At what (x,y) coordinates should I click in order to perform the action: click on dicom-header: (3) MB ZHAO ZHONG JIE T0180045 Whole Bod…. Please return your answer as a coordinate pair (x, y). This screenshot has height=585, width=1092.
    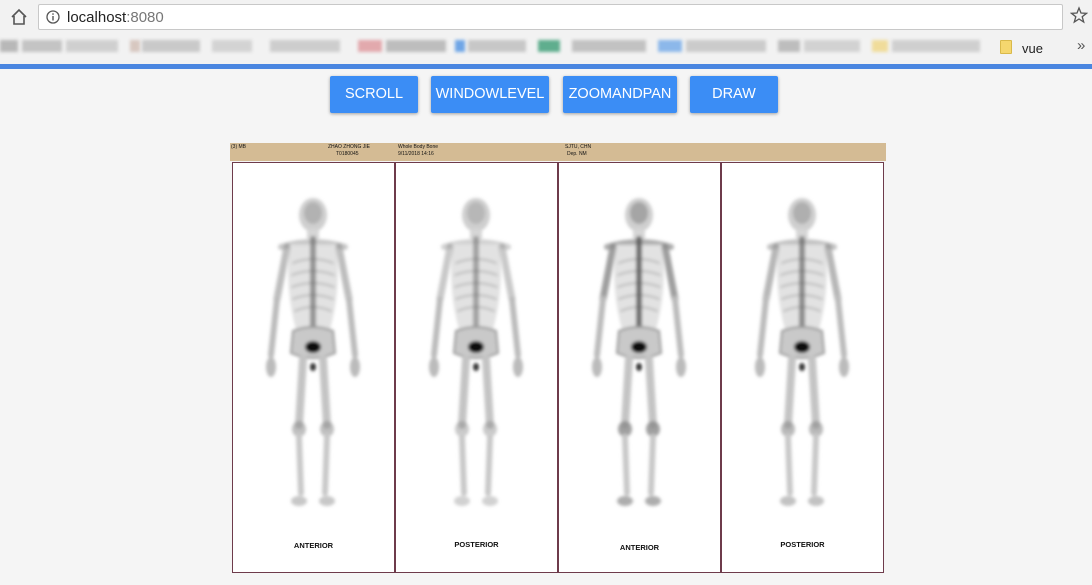
    Looking at the image, I should click on (558, 152).